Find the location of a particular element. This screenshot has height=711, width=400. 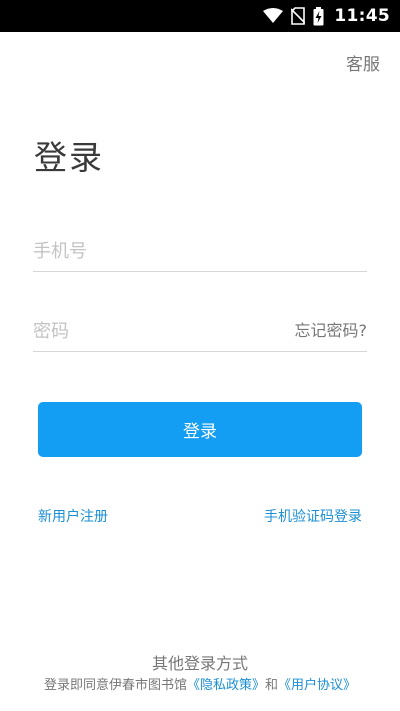

agreement-and: 和 is located at coordinates (272, 685).